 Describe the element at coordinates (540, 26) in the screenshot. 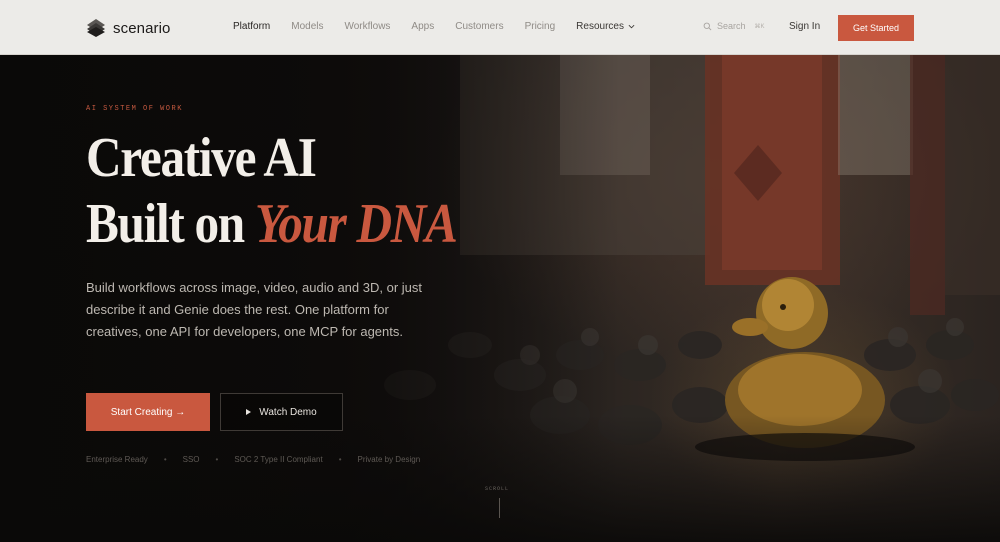

I see `nav-pricing: Pricing` at that location.